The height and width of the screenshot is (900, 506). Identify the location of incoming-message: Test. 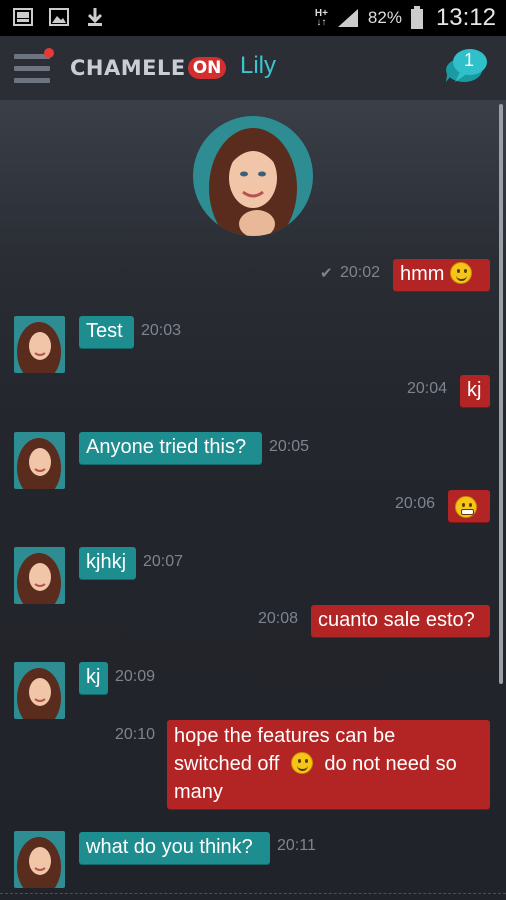
(106, 332).